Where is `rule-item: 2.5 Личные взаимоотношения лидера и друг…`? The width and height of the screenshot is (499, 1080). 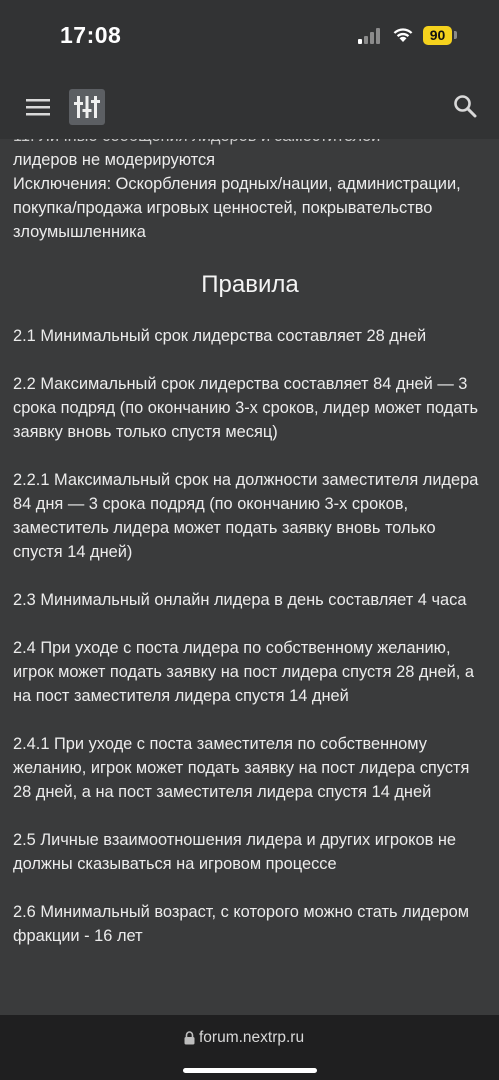
rule-item: 2.5 Личные взаимоотношения лидера и друг… is located at coordinates (235, 852).